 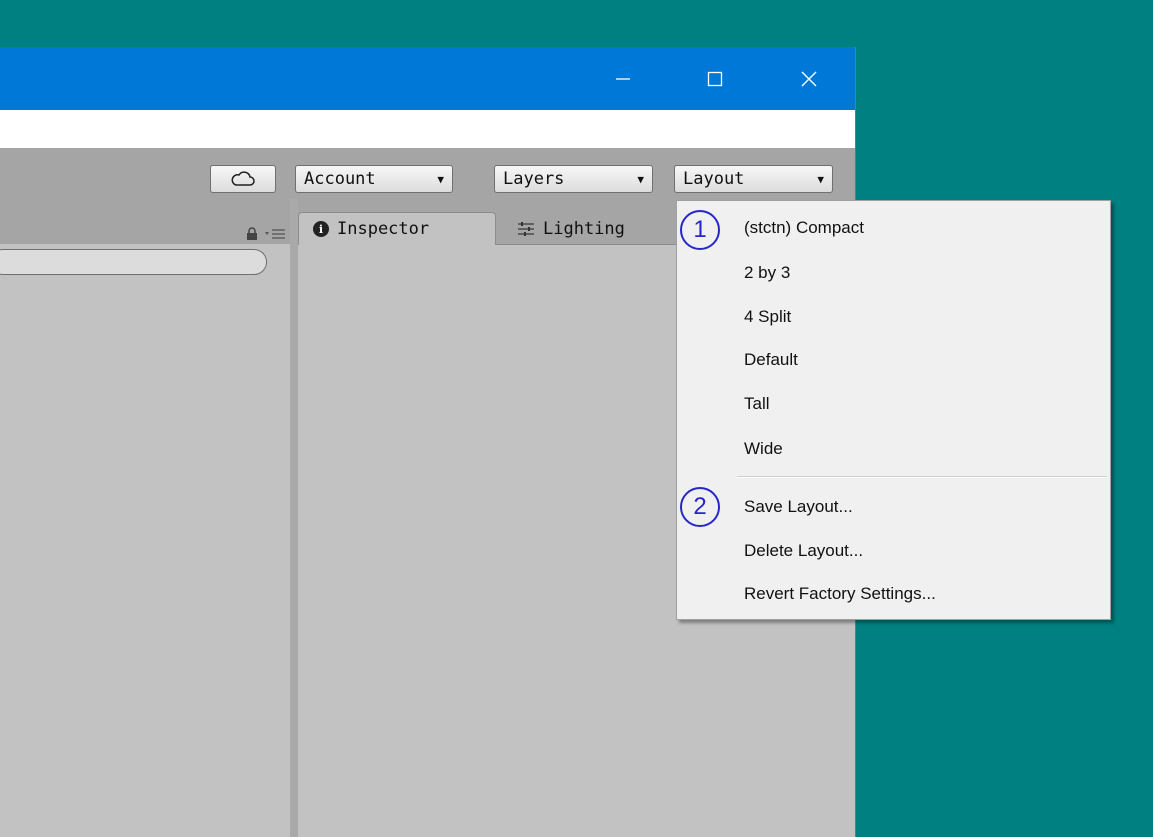 I want to click on toolbar: Account ▼ Layers ▼ Layout ▼, so click(x=427, y=173).